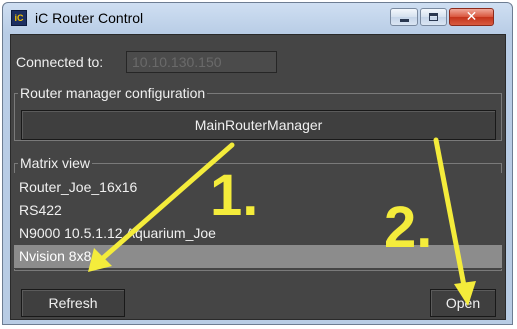  Describe the element at coordinates (463, 303) in the screenshot. I see `open-button: Open` at that location.